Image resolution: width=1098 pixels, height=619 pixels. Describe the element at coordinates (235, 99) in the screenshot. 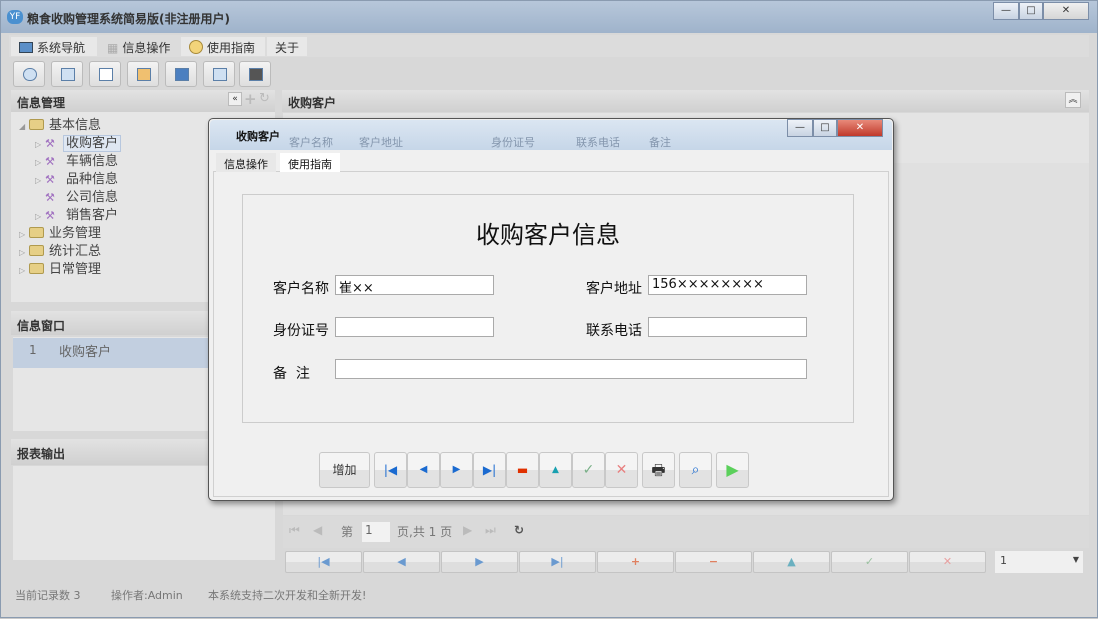

I see `collapse-button: «` at that location.